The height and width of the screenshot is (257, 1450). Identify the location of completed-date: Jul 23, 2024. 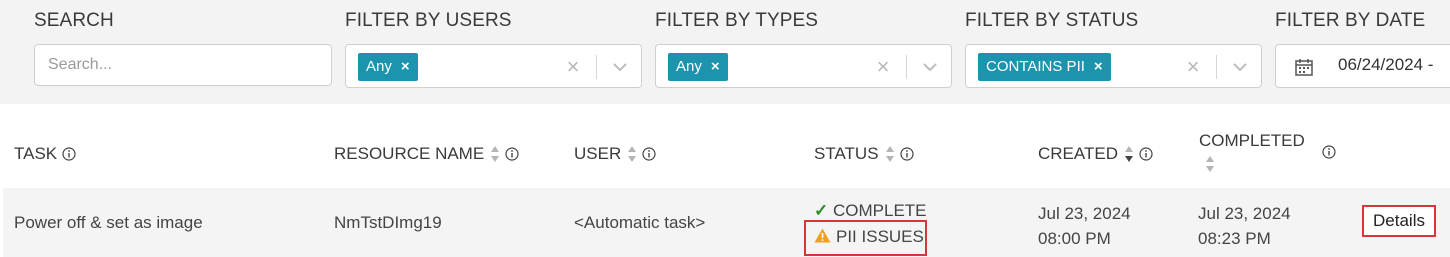
(1244, 213).